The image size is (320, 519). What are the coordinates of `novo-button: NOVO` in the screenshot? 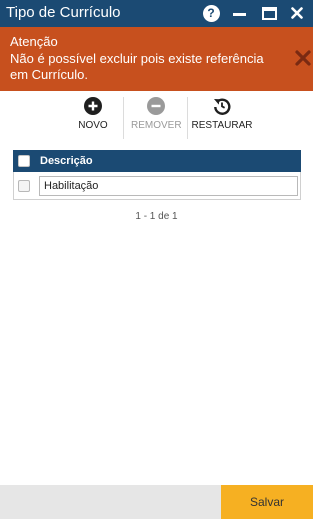 It's located at (93, 117).